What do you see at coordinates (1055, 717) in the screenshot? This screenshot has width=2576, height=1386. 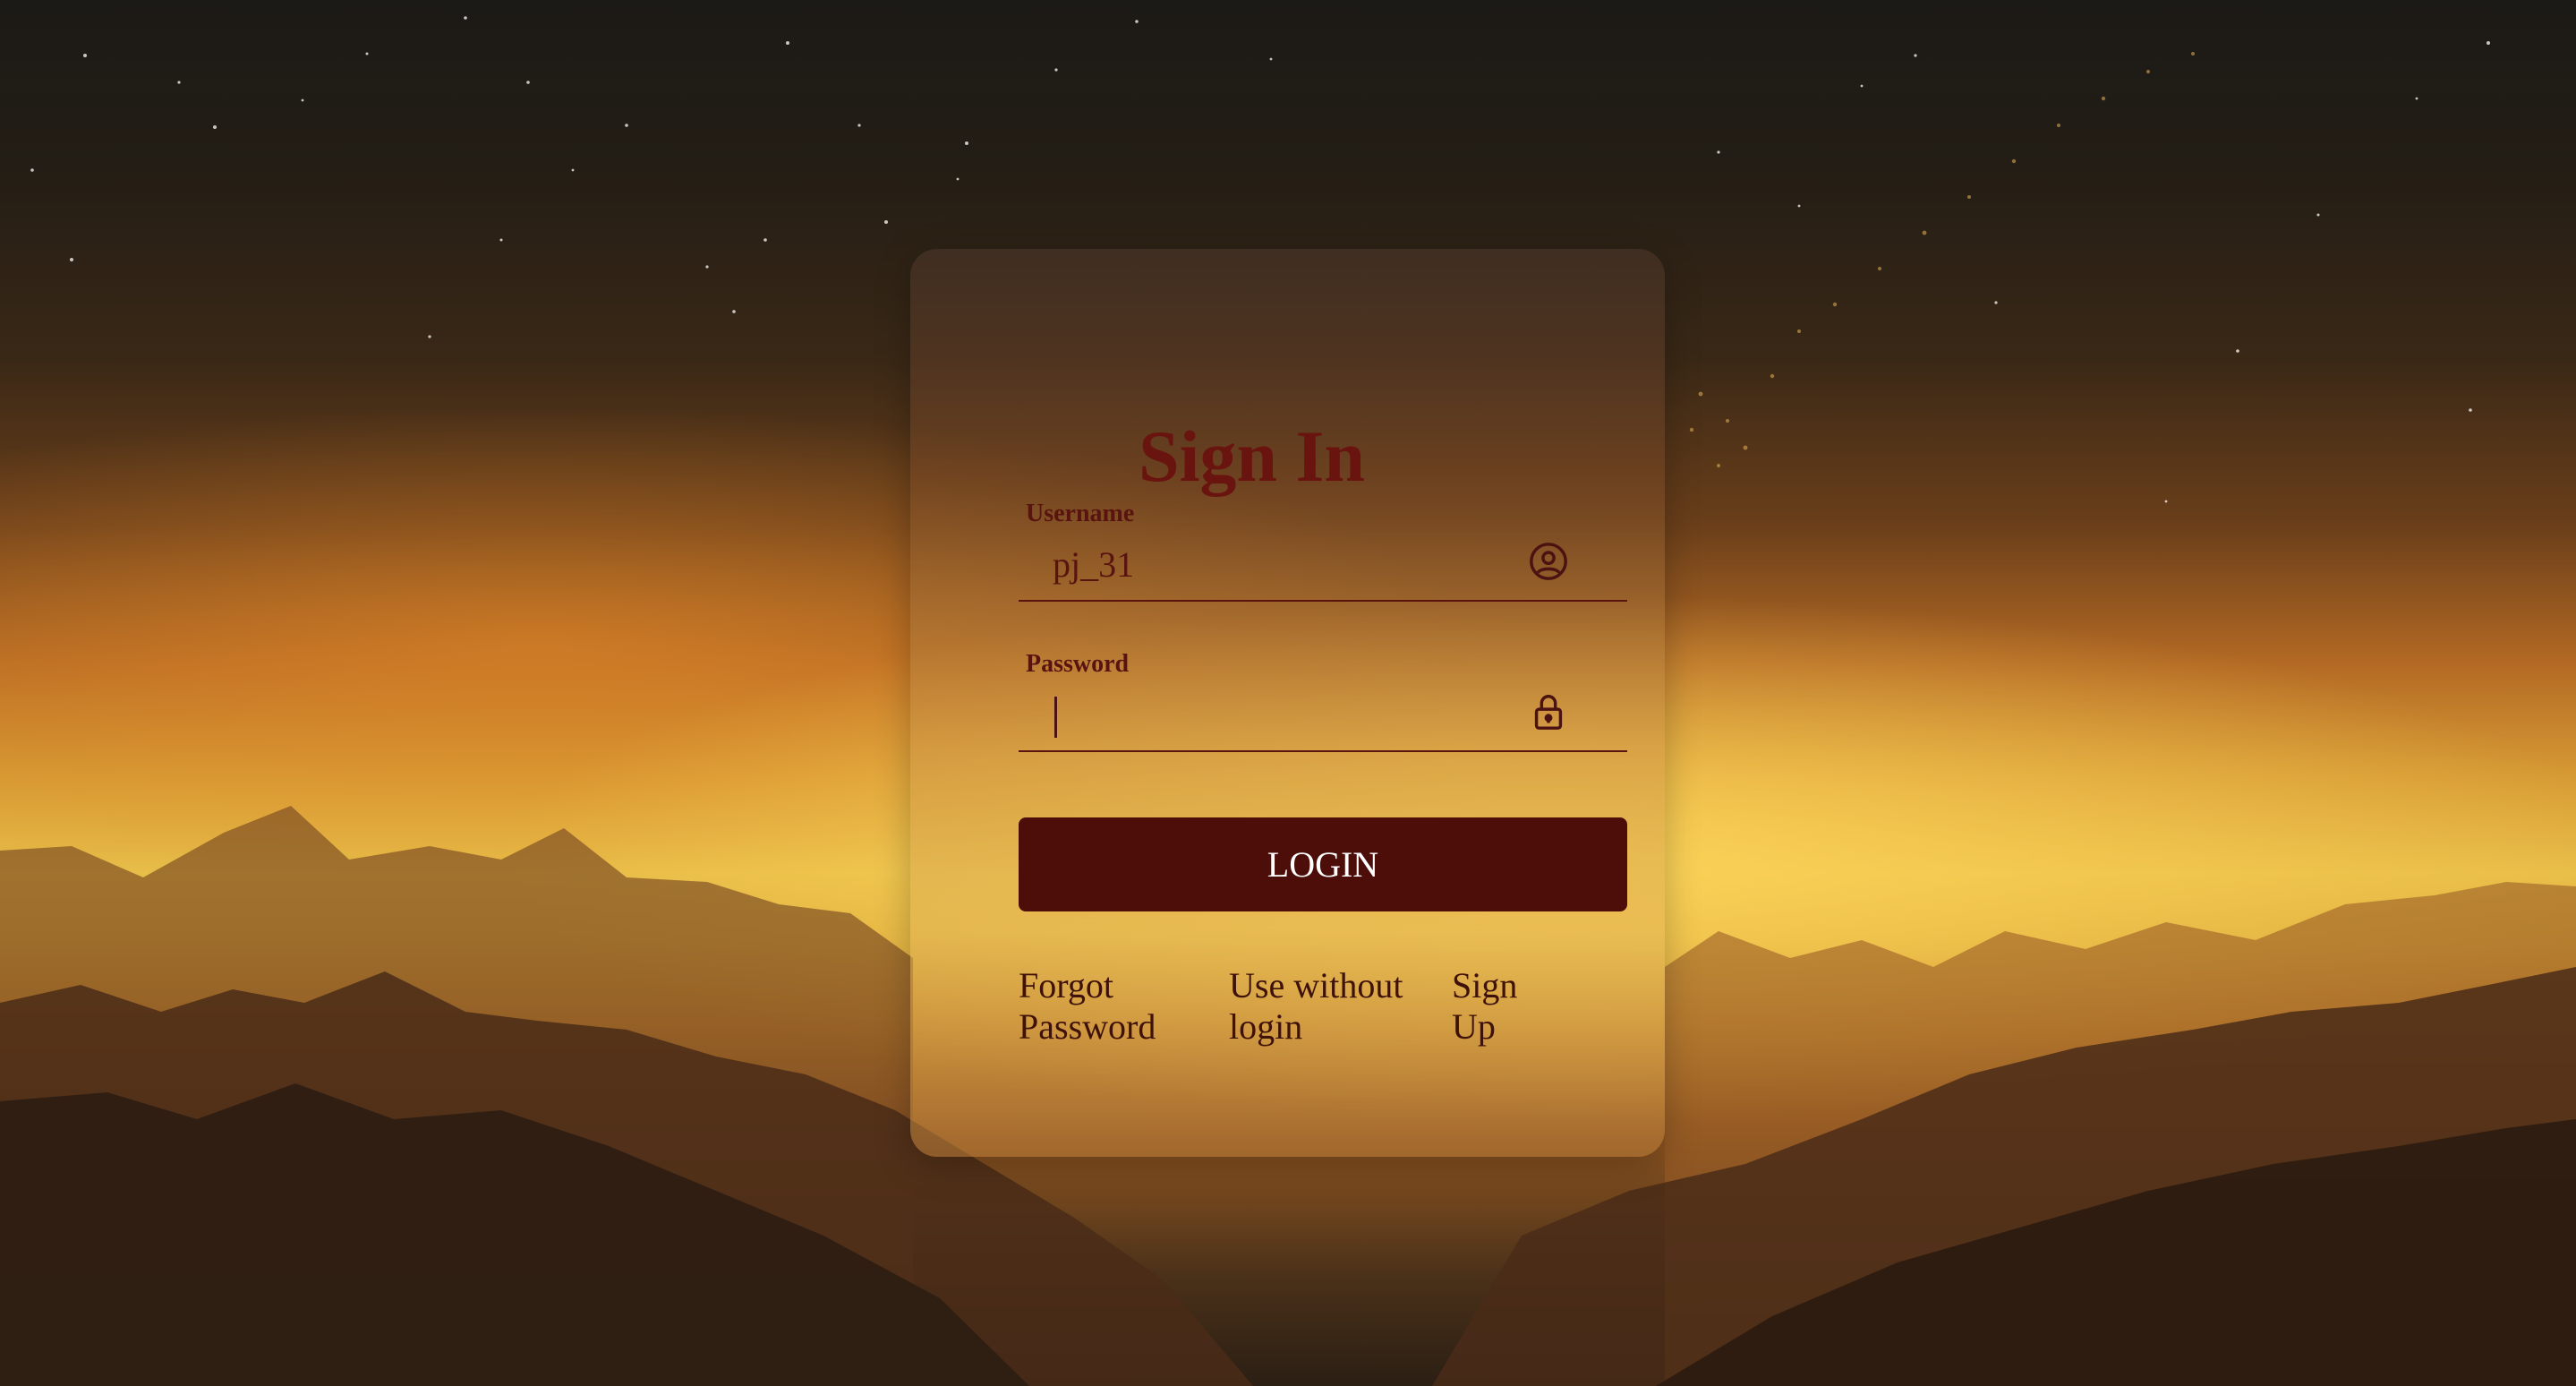 I see `text-cursor` at bounding box center [1055, 717].